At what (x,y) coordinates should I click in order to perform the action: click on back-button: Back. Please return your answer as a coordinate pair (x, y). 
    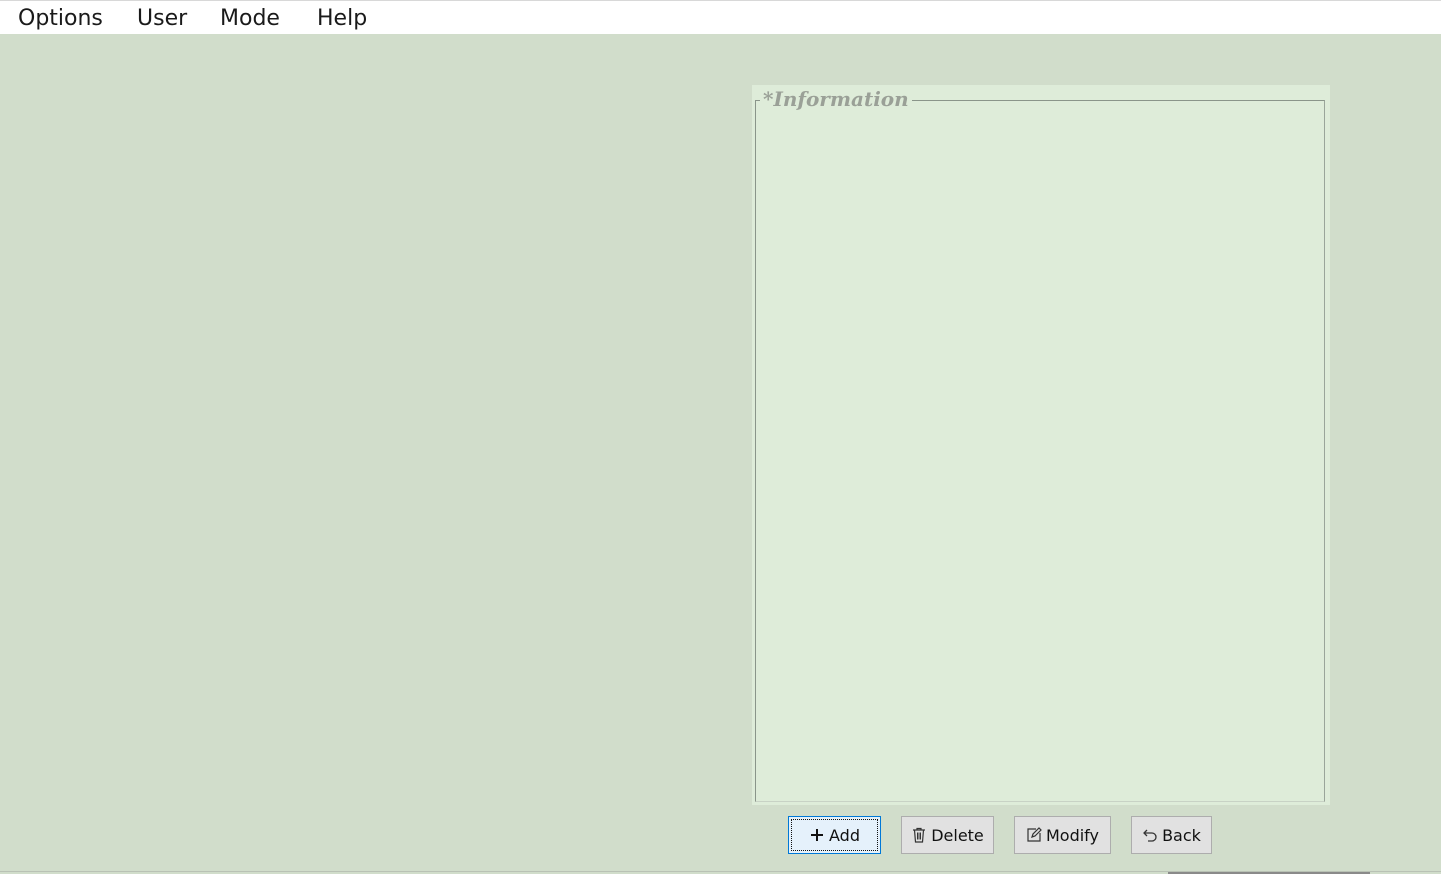
    Looking at the image, I should click on (1171, 835).